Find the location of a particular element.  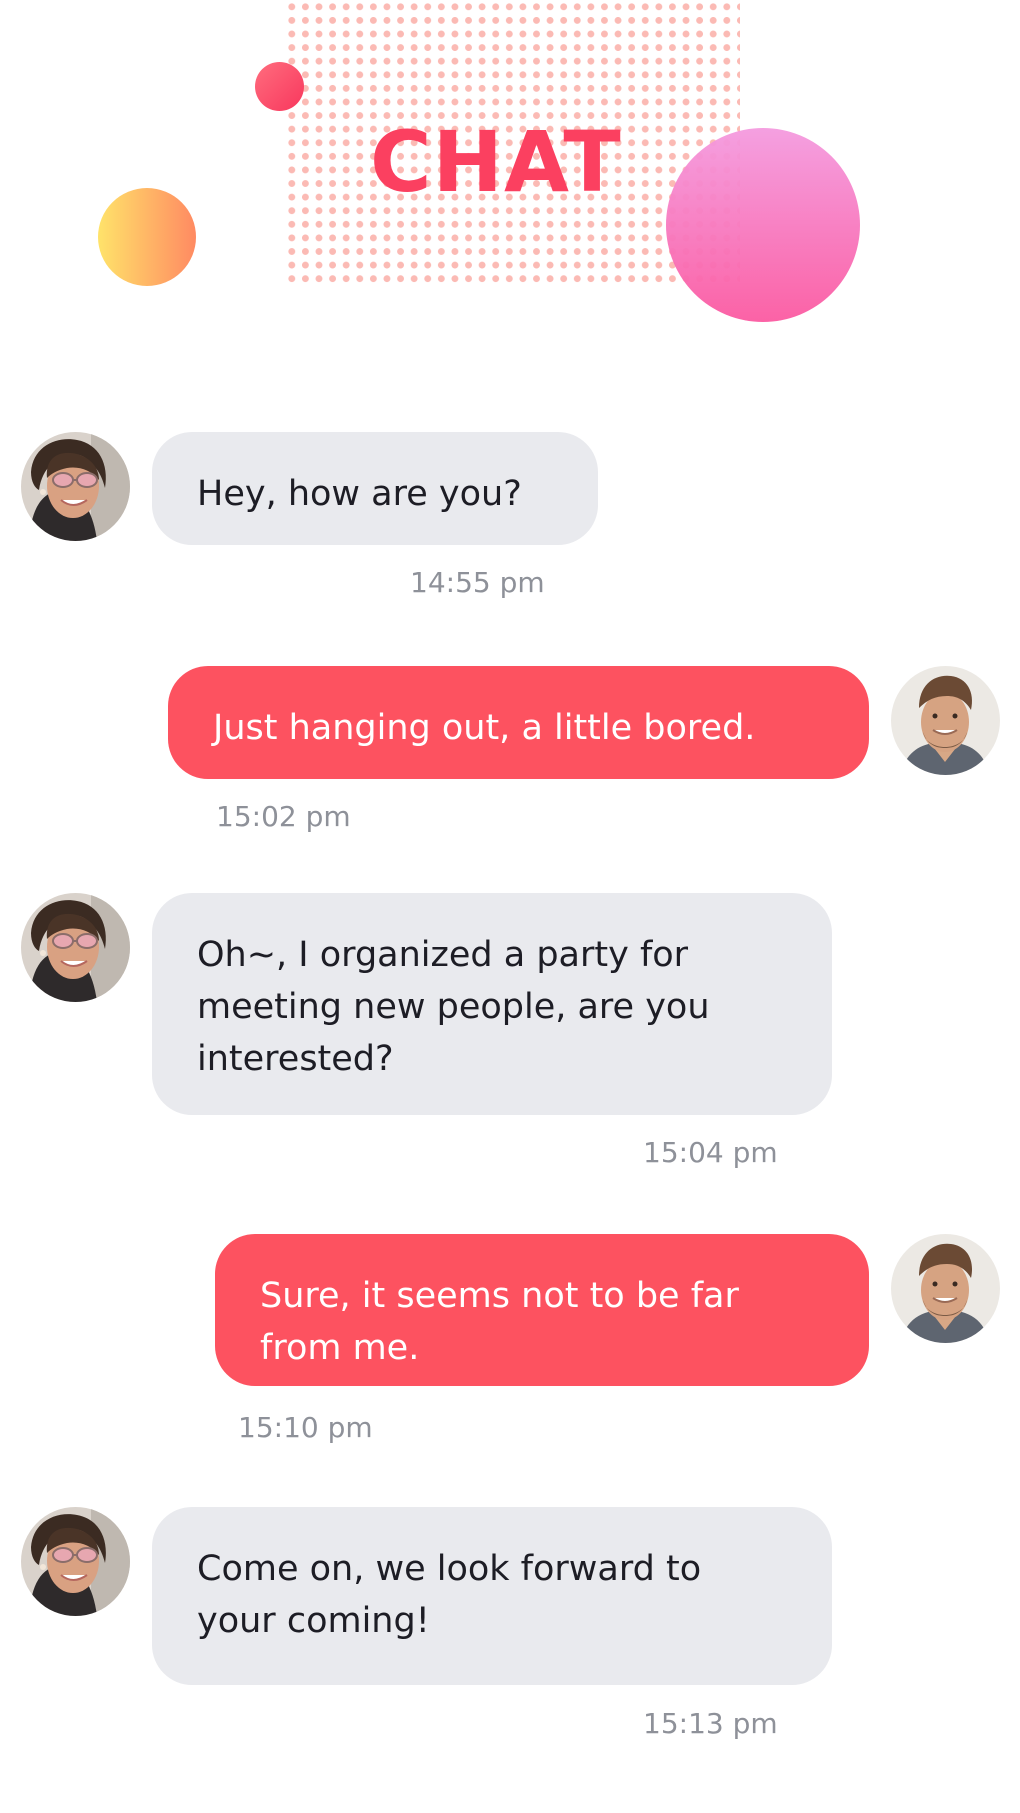

message-timestamp: 15:04 pm is located at coordinates (710, 1152).